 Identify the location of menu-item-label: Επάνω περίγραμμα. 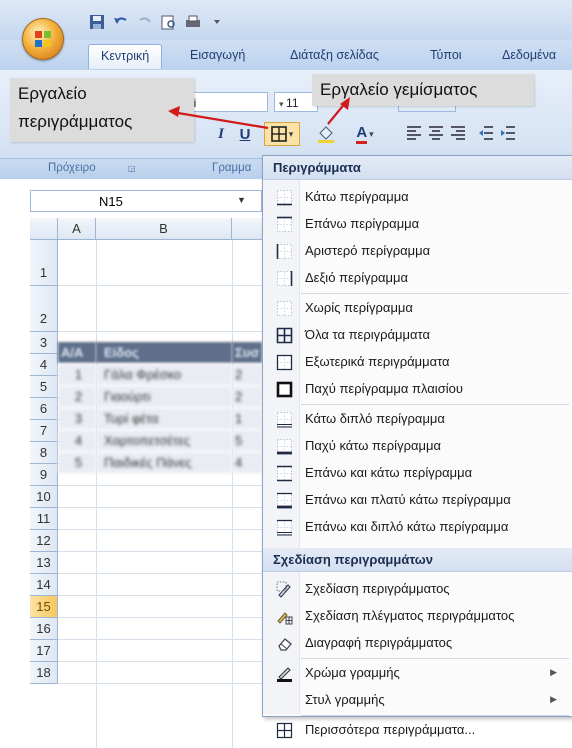
(362, 223).